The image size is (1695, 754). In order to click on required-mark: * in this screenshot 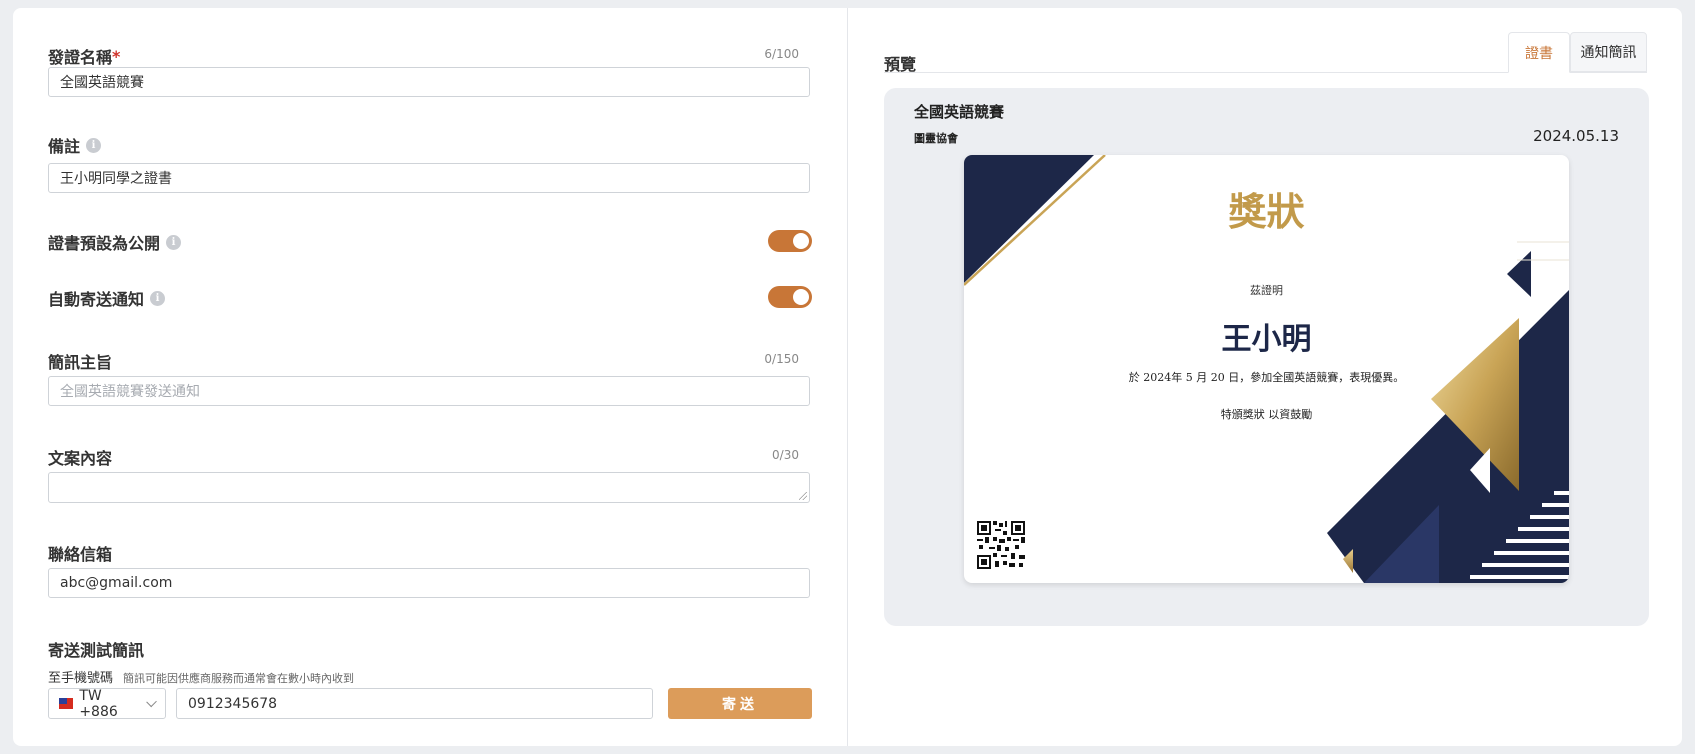, I will do `click(116, 56)`.